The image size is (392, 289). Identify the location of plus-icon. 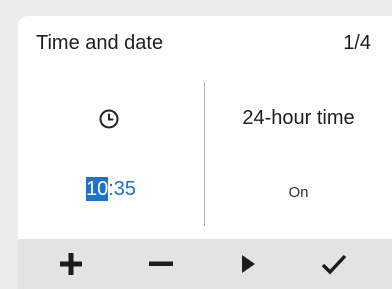
(71, 264).